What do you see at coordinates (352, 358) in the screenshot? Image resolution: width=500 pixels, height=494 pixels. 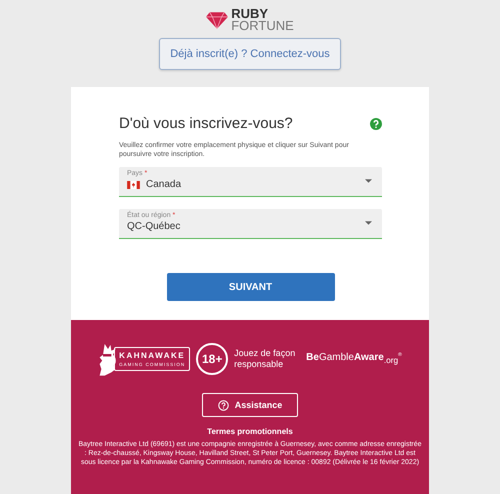 I see `gamble-aware-logo: BeGambleAware$_{.org}$` at bounding box center [352, 358].